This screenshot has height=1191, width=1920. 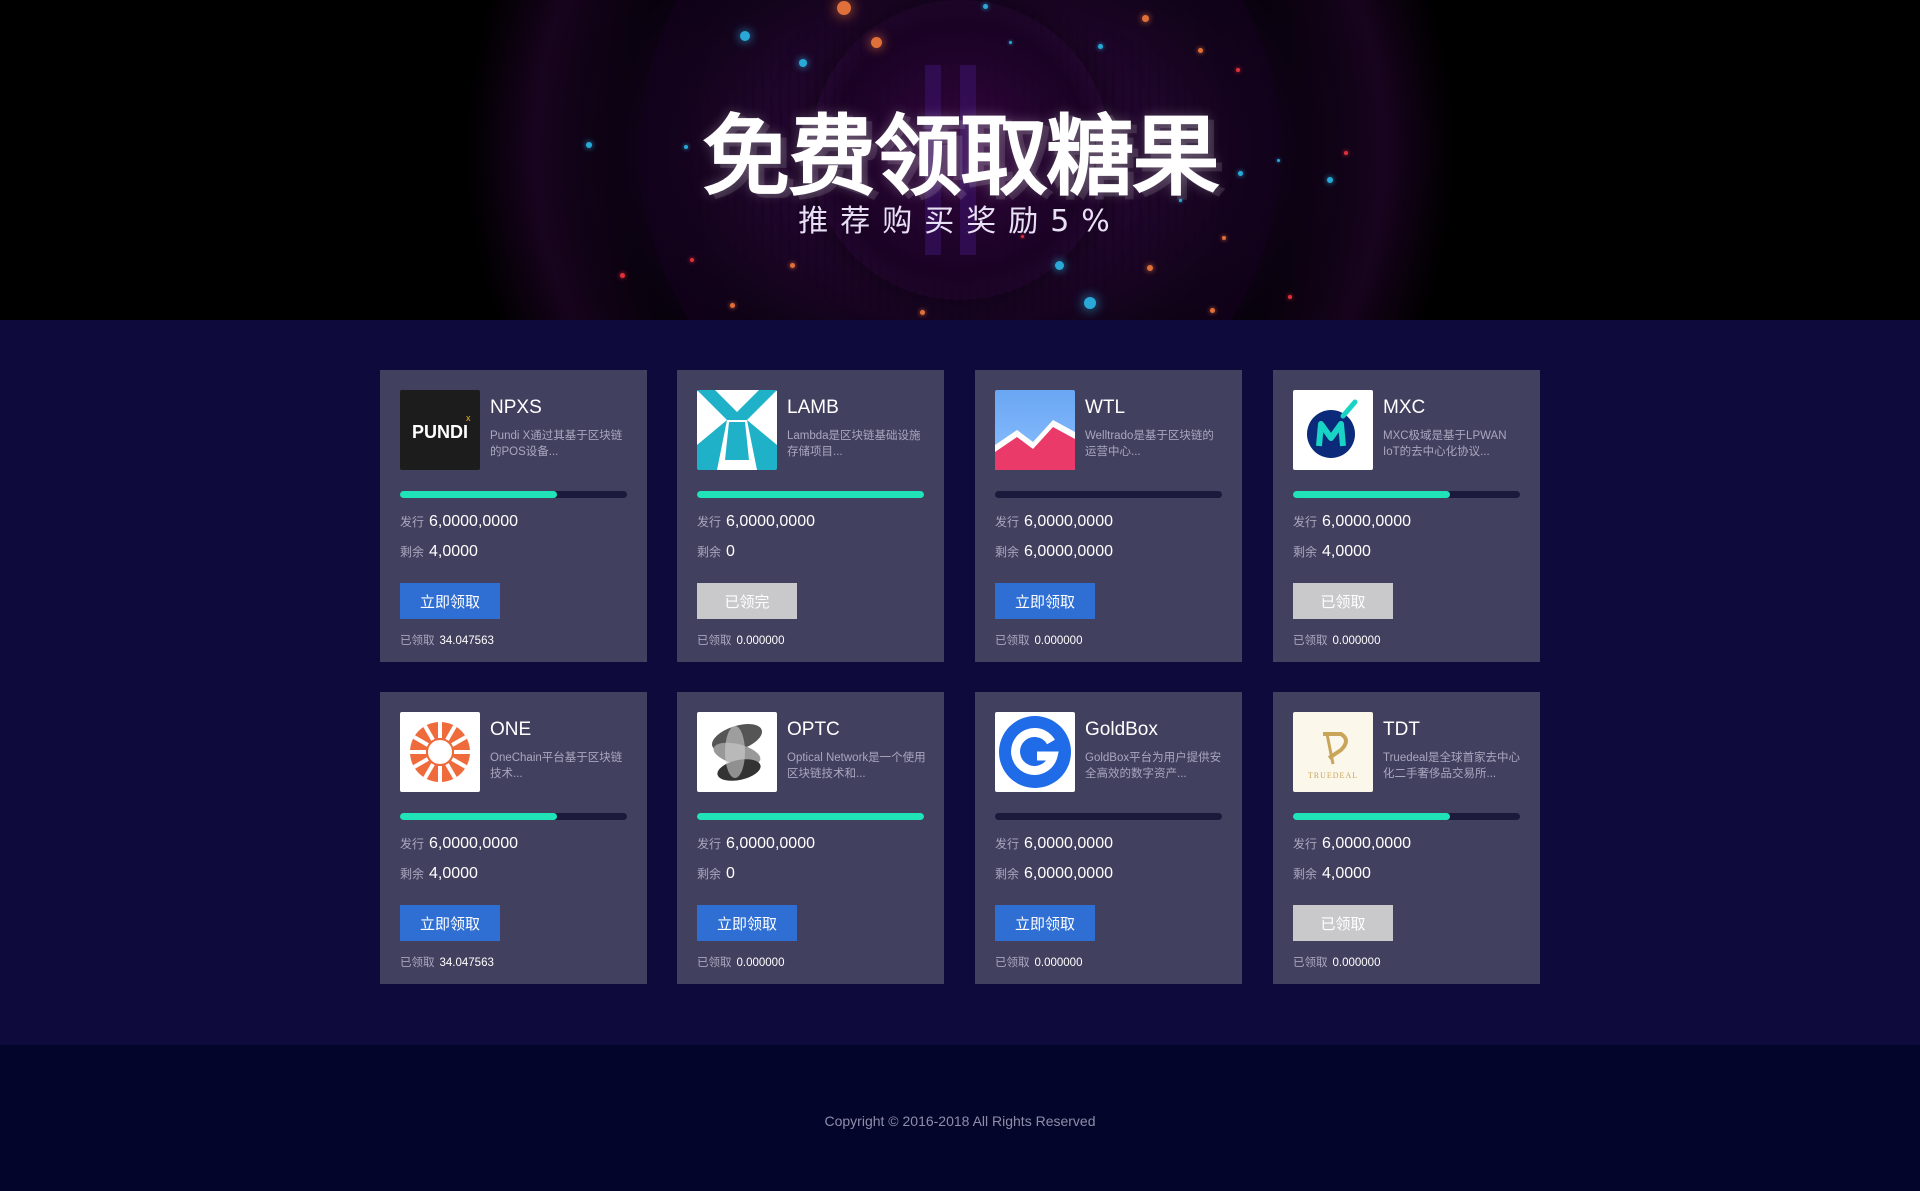 What do you see at coordinates (1404, 407) in the screenshot?
I see `token-name: MXC` at bounding box center [1404, 407].